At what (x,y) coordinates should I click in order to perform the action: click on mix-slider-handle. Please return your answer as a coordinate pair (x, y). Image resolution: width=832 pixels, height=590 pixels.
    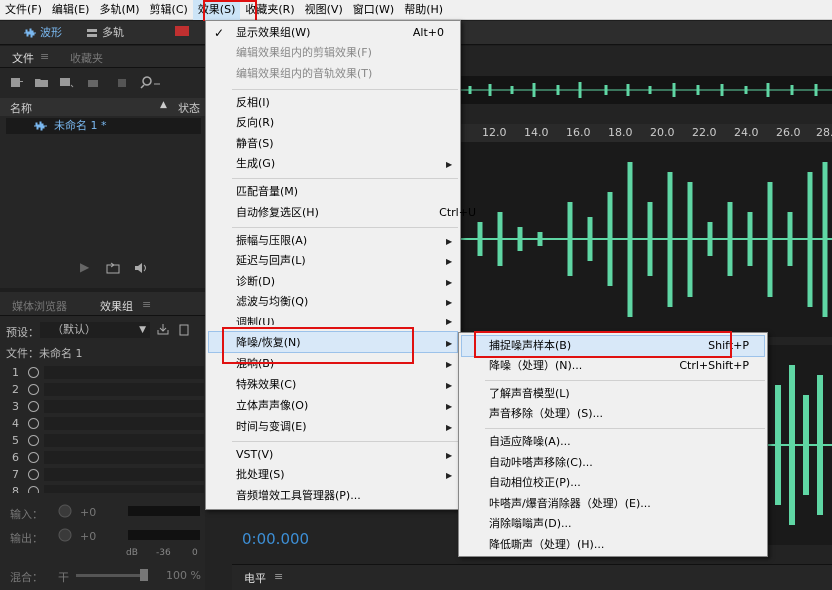
    Looking at the image, I should click on (144, 575).